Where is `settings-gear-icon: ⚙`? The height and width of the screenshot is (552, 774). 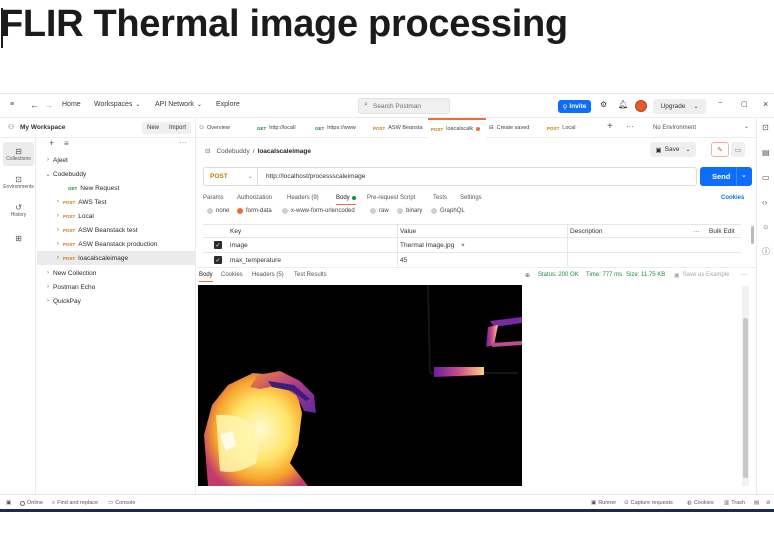 settings-gear-icon: ⚙ is located at coordinates (603, 104).